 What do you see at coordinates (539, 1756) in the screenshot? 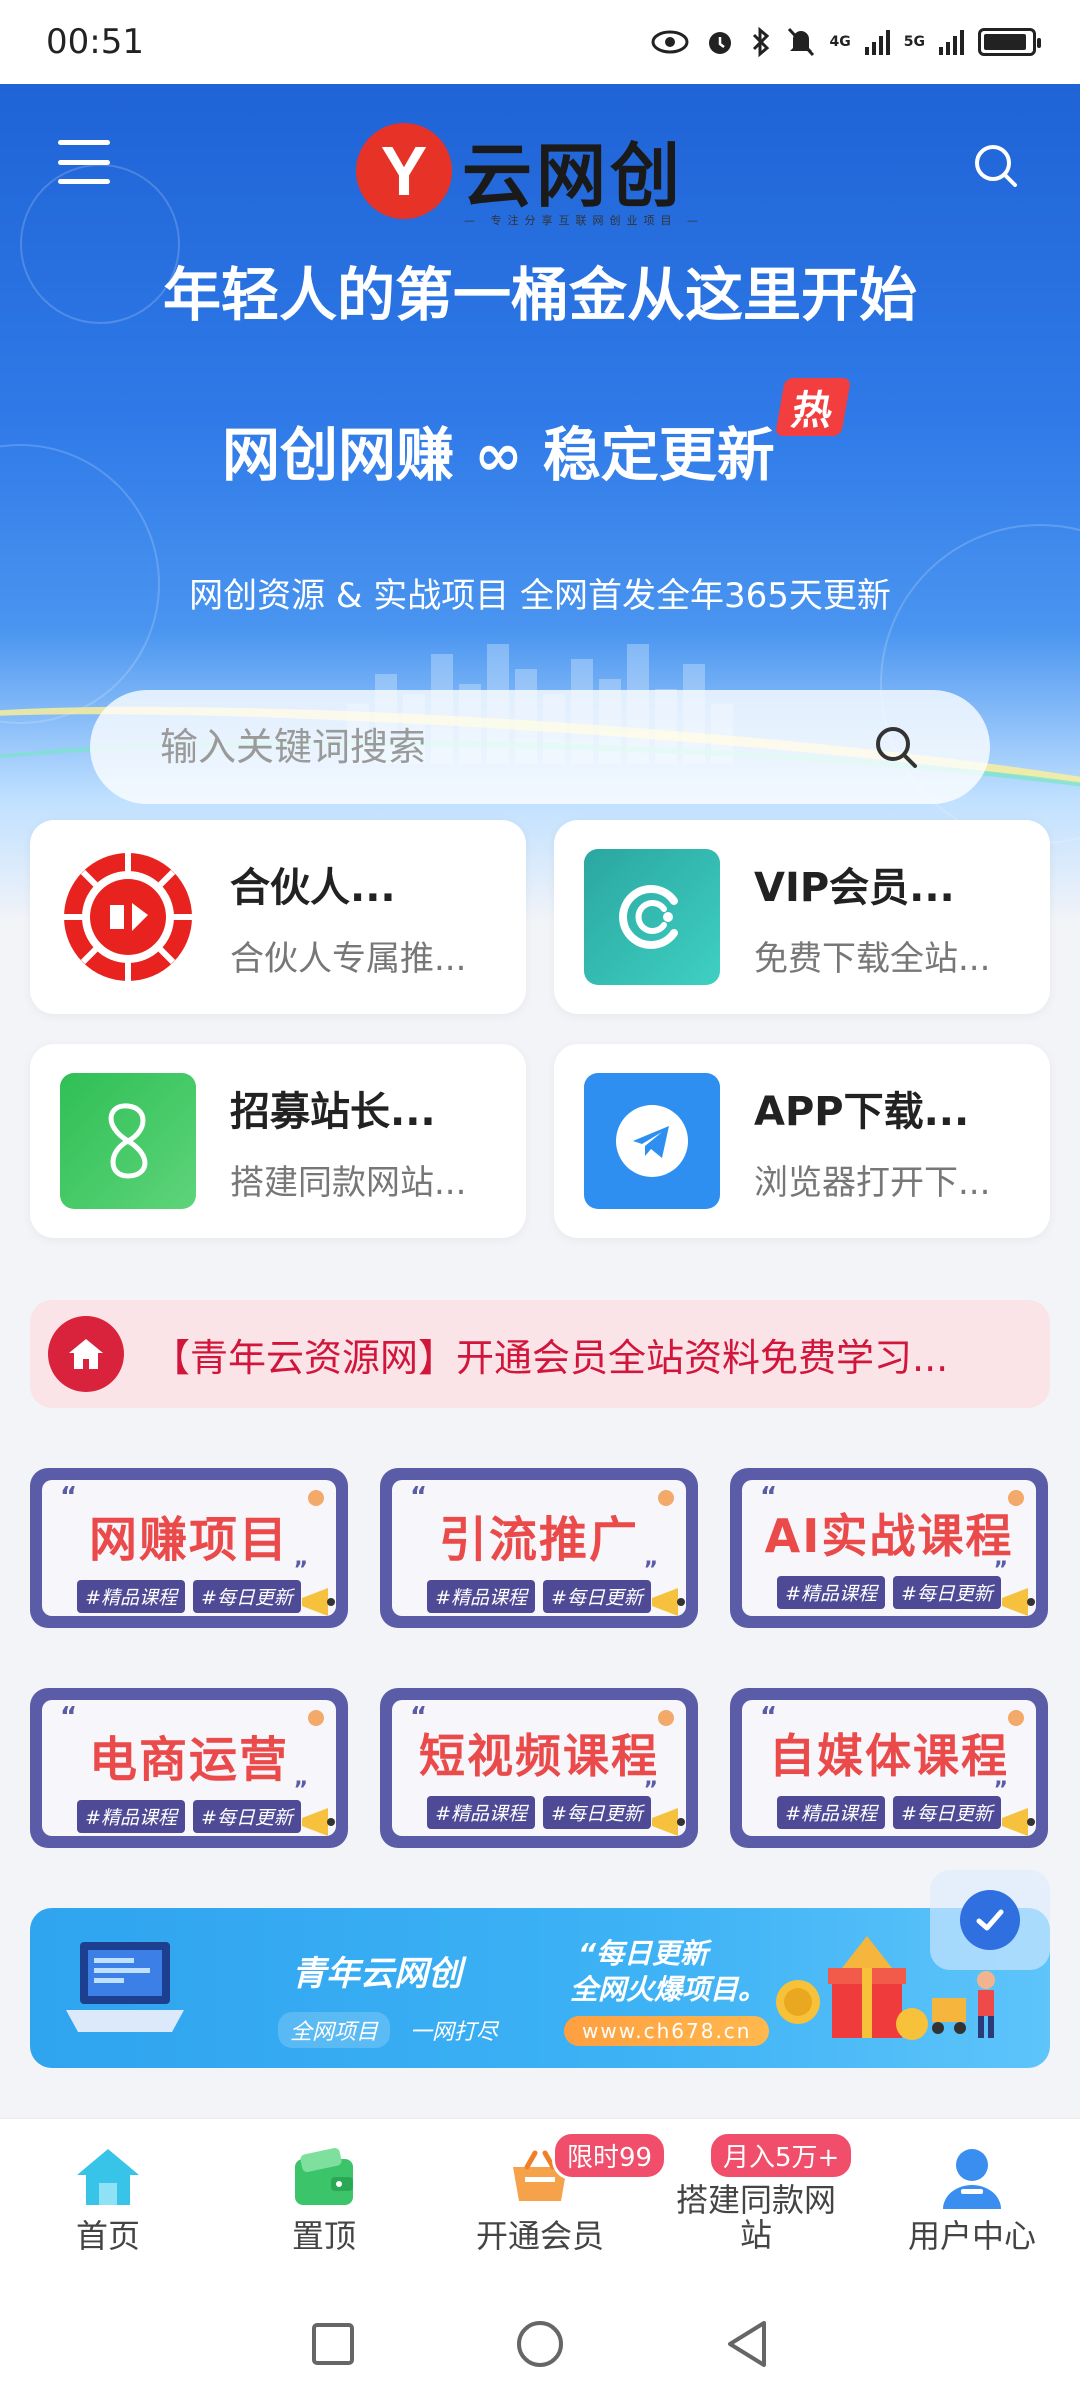
I see `category-label: 短视频课程` at bounding box center [539, 1756].